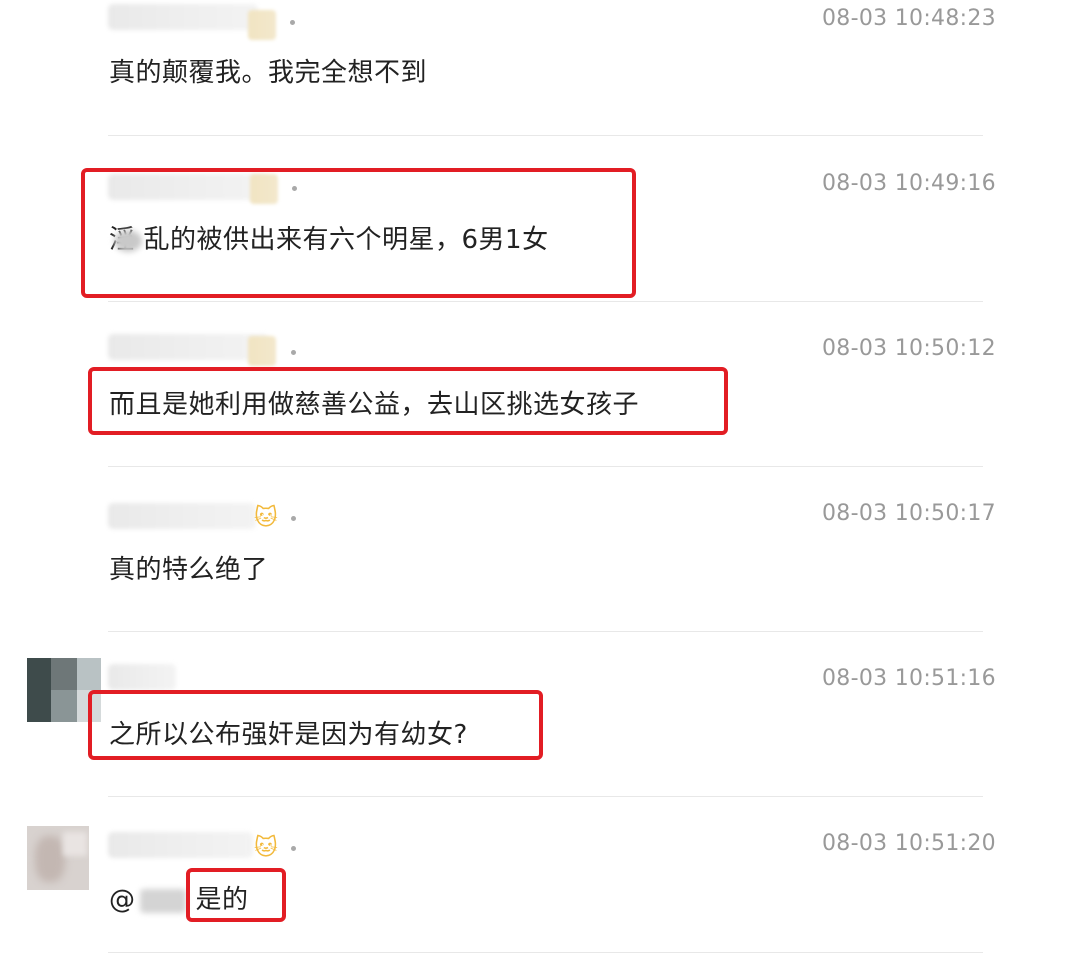  What do you see at coordinates (909, 183) in the screenshot?
I see `comment-timestamp: 08-03 10:49:16` at bounding box center [909, 183].